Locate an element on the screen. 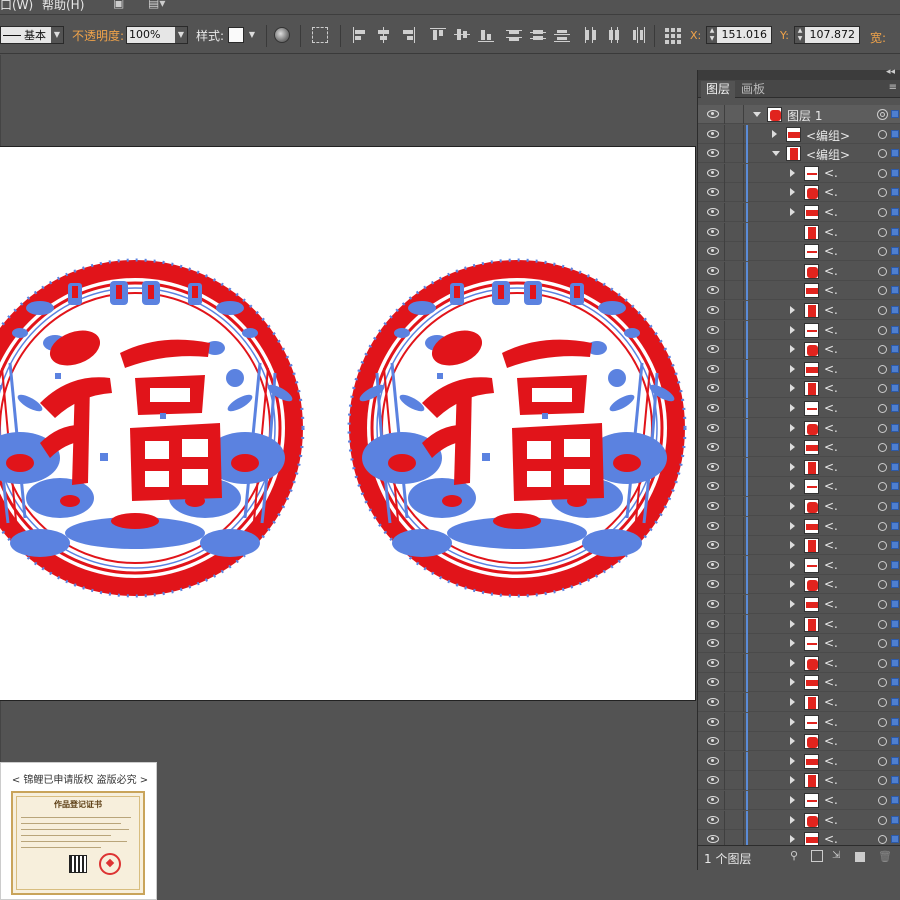  stroke-profile-select: 基本 ▼ is located at coordinates (32, 35).